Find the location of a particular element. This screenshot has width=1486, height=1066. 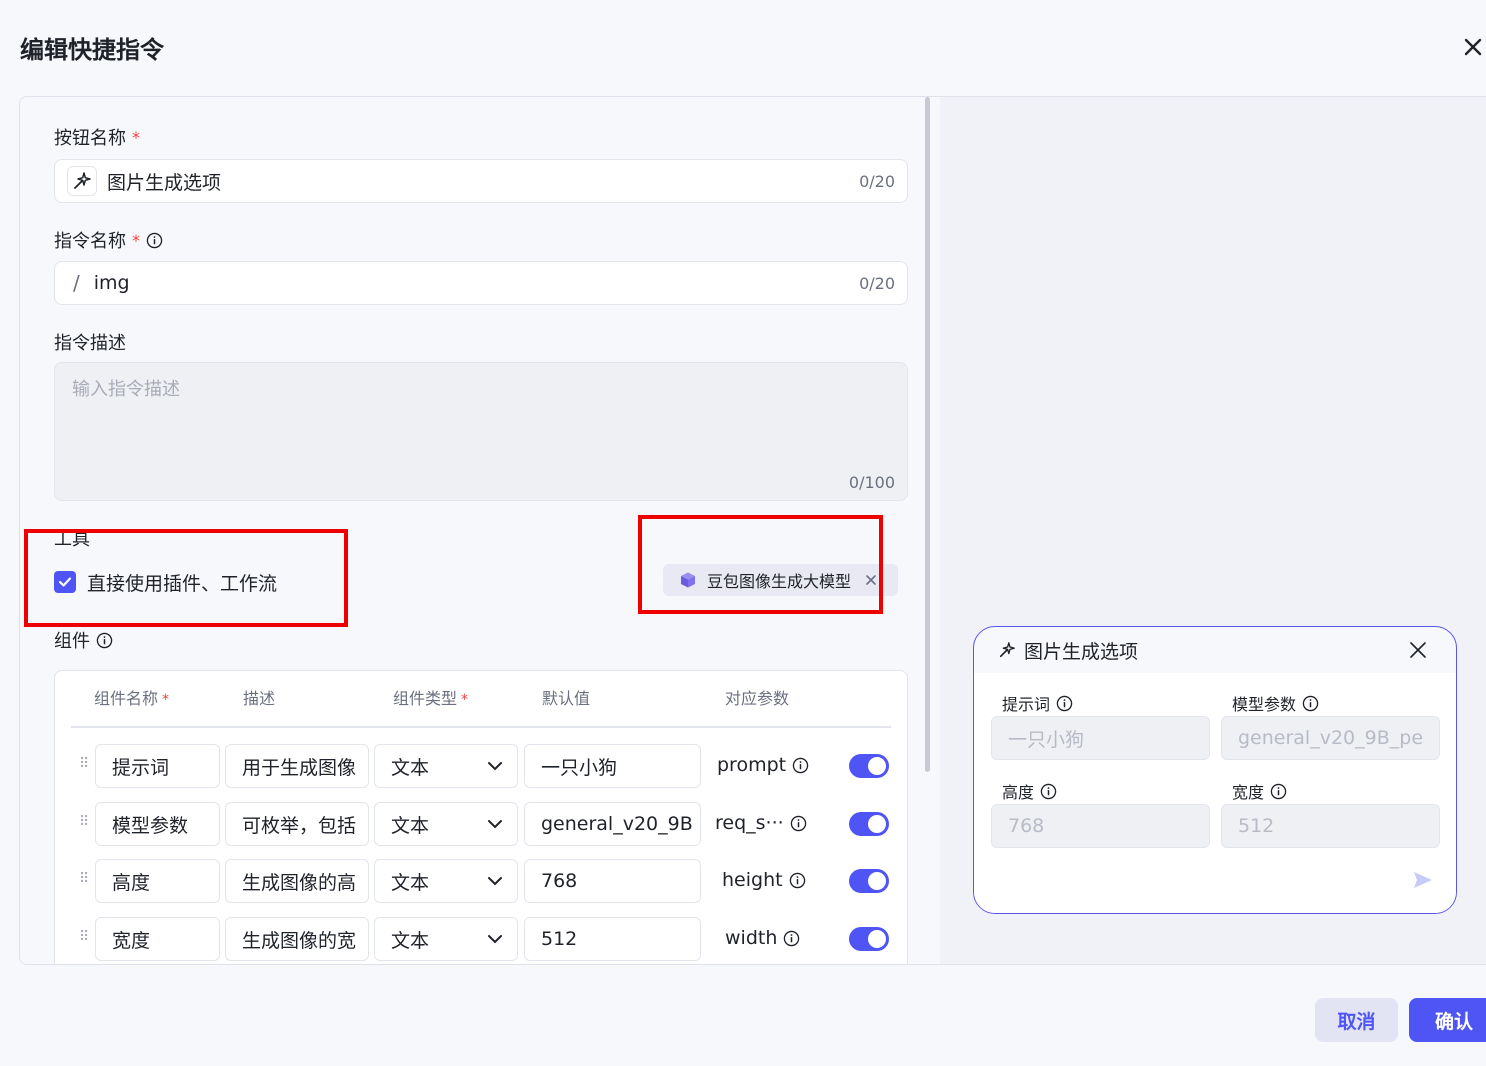

preview-title: 图片生成选项 is located at coordinates (1081, 651).